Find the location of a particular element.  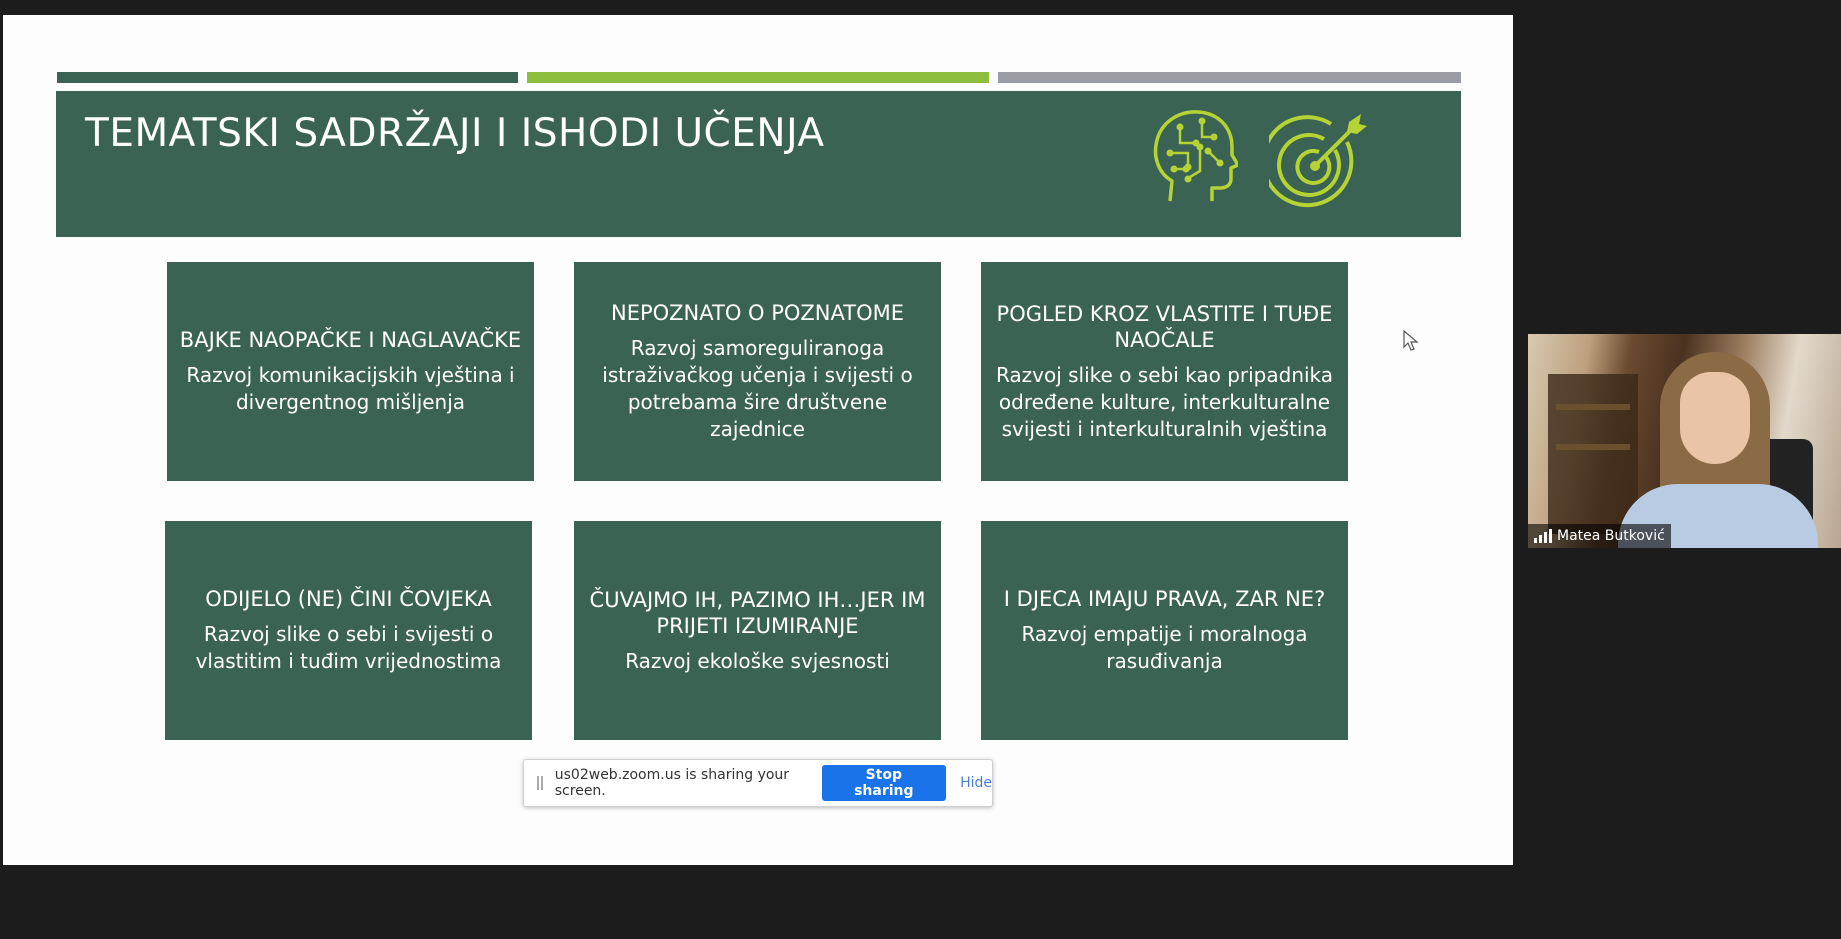

topic-card-desc: Razvoj empatije i moralnoga rasuđivanja is located at coordinates (1164, 647).